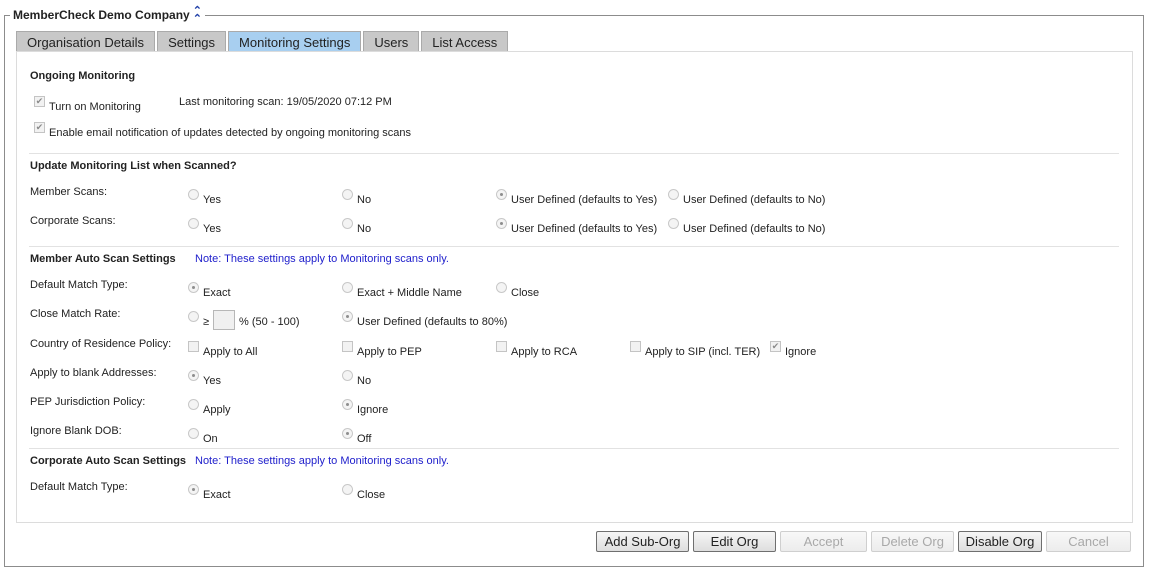 The height and width of the screenshot is (572, 1150). I want to click on option-label: Close, so click(525, 293).